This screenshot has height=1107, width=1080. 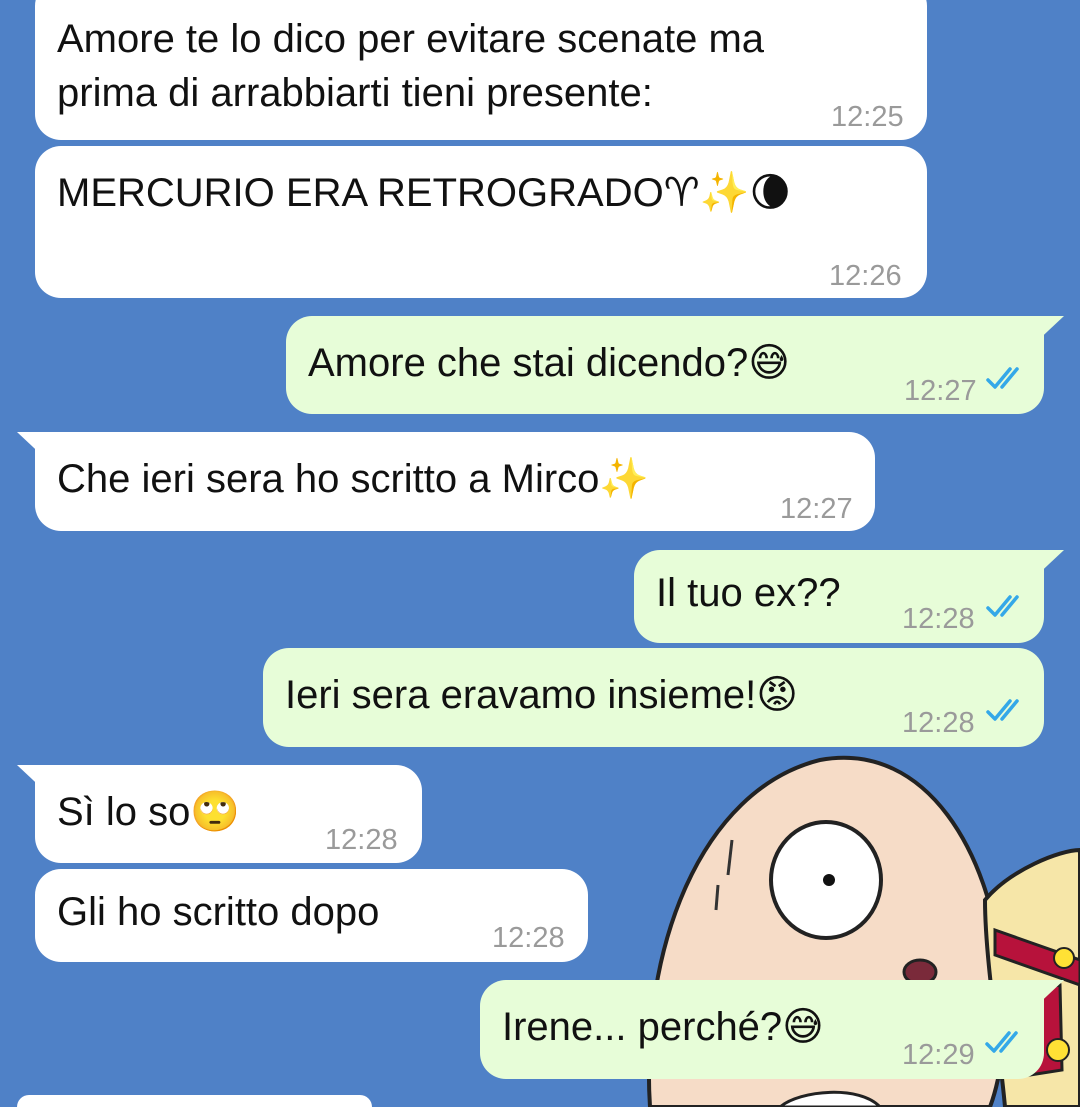 What do you see at coordinates (481, 222) in the screenshot?
I see `message-bubble-incoming: MERCURIO ERA RETROGRADO♈✨🌘 12:26` at bounding box center [481, 222].